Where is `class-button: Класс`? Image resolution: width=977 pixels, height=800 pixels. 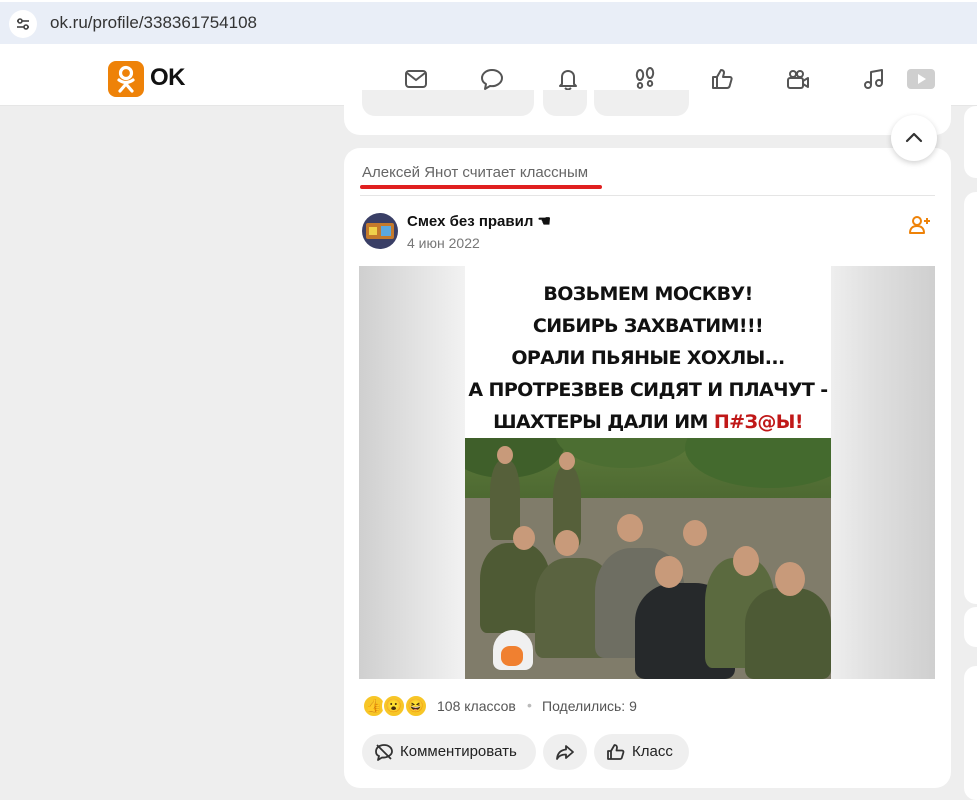
class-button: Класс is located at coordinates (641, 752).